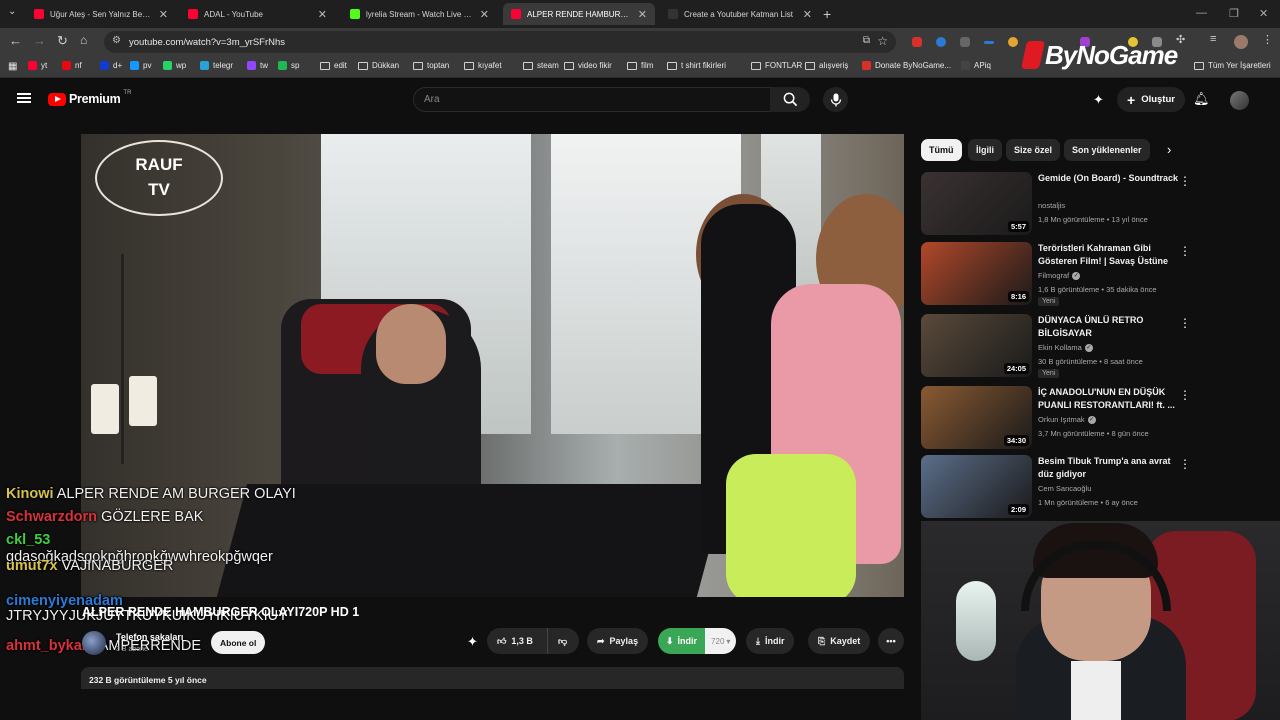 The width and height of the screenshot is (1280, 720). What do you see at coordinates (431, 65) in the screenshot?
I see `bookmark-item: toptan` at bounding box center [431, 65].